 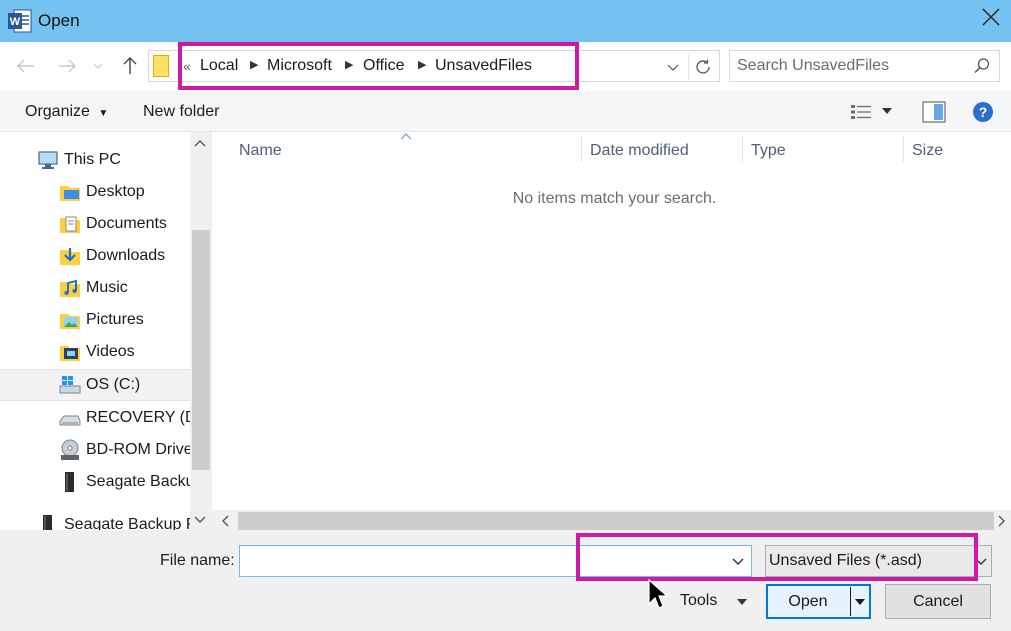 I want to click on scroll-up-icon, so click(x=200, y=143).